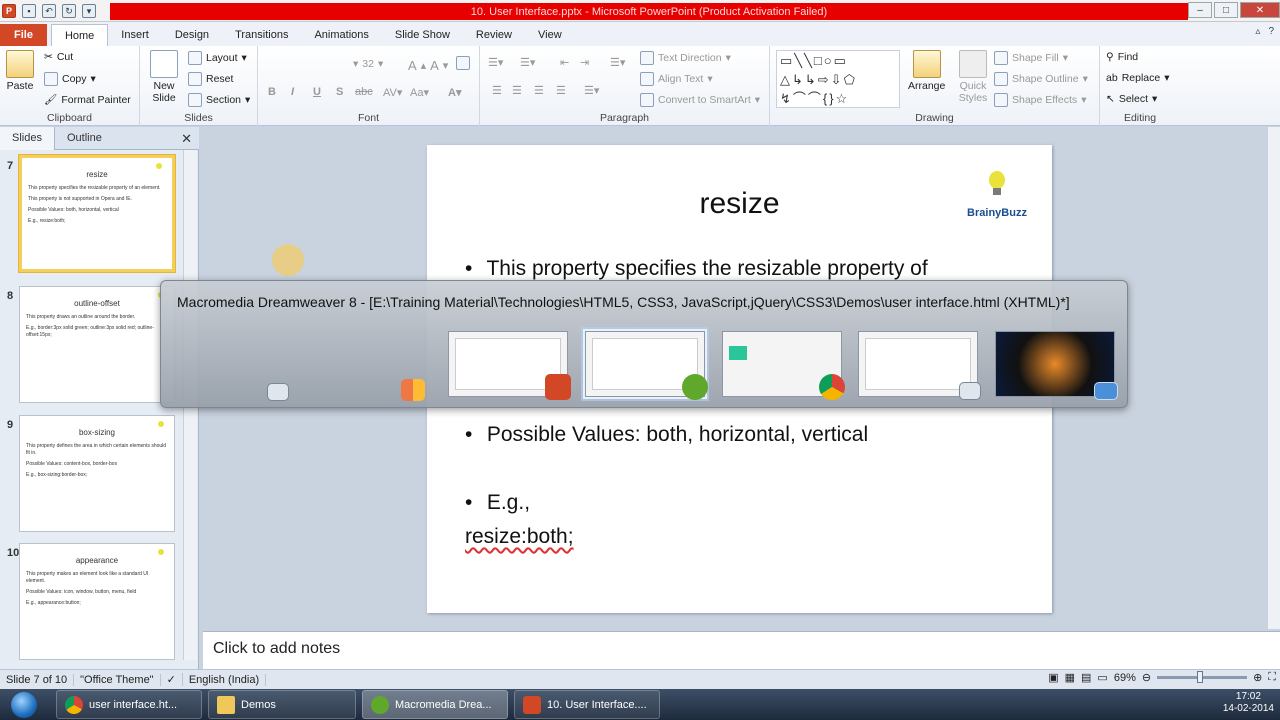  I want to click on language-indicator: English (India), so click(225, 679).